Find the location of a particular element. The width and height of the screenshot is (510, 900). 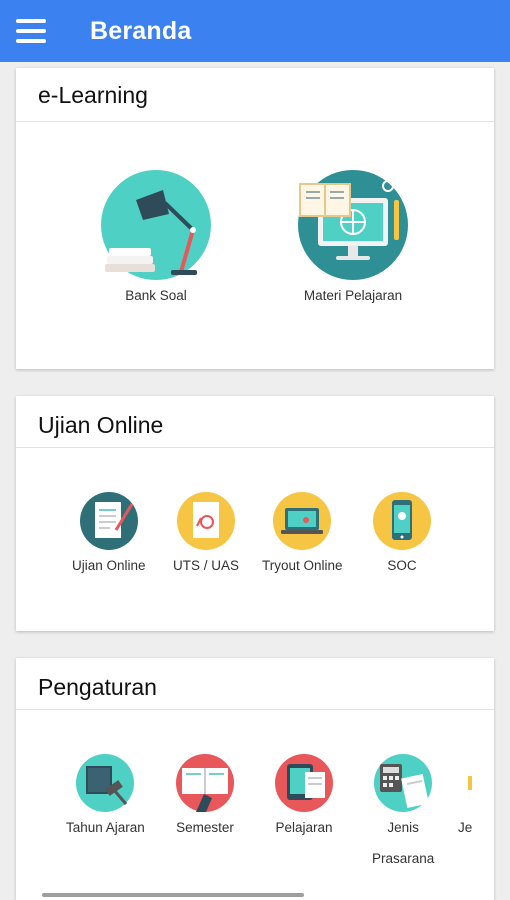

tahun-ajaran-button: Tahun Ajaran is located at coordinates (105, 798).